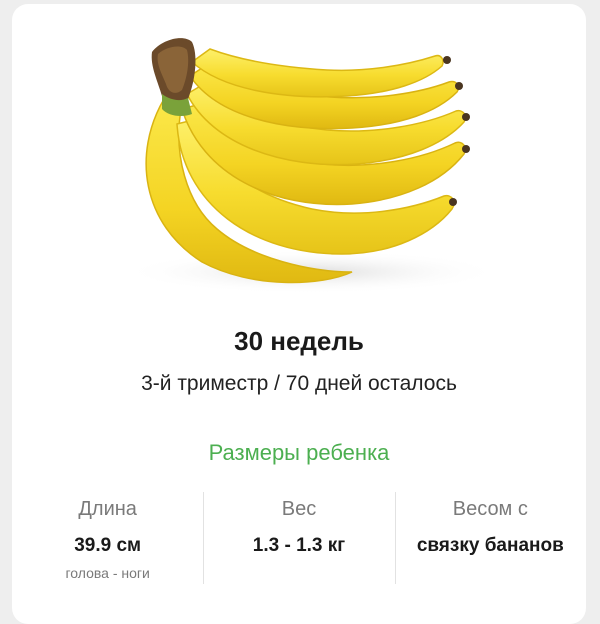 The width and height of the screenshot is (600, 624). I want to click on weight-label: Вес, so click(299, 509).